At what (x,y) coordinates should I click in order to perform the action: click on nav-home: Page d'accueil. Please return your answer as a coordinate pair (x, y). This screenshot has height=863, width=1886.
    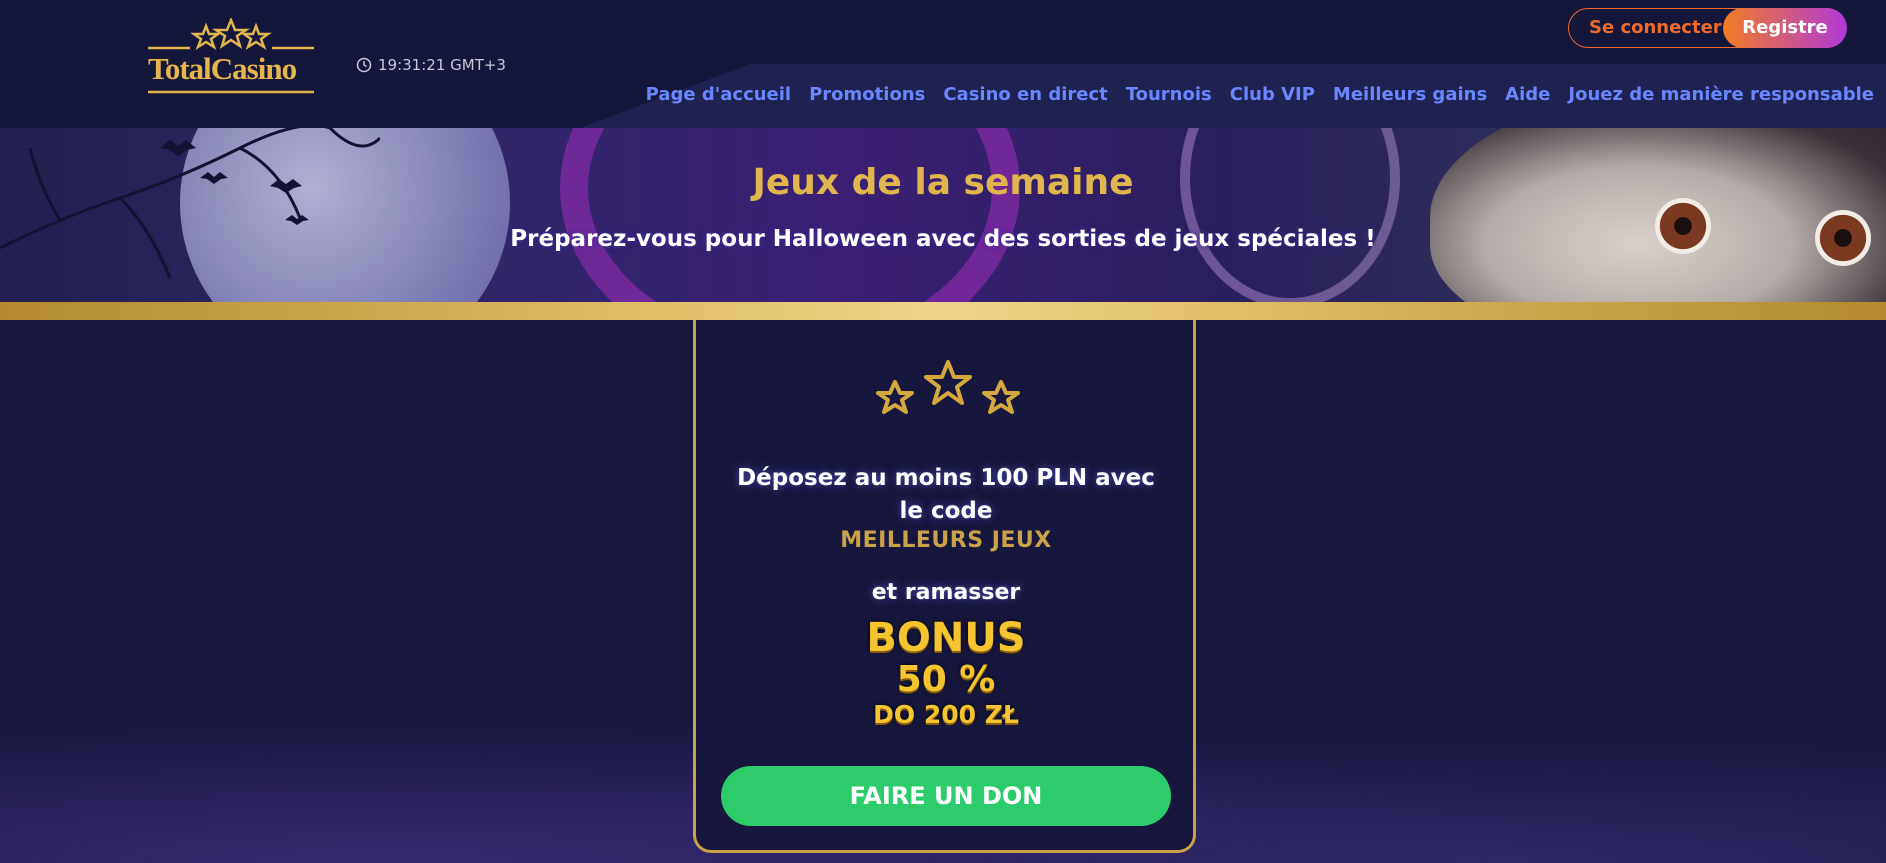
    Looking at the image, I should click on (718, 94).